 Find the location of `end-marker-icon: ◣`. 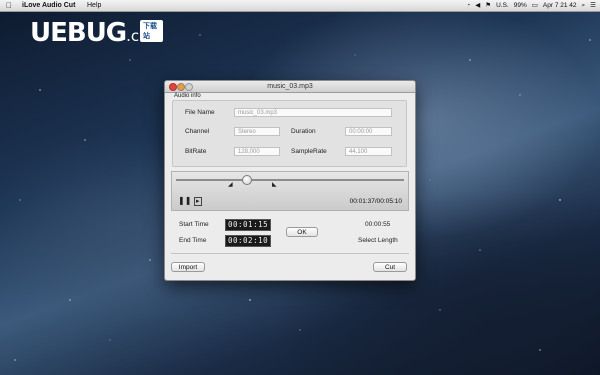

end-marker-icon: ◣ is located at coordinates (274, 185).